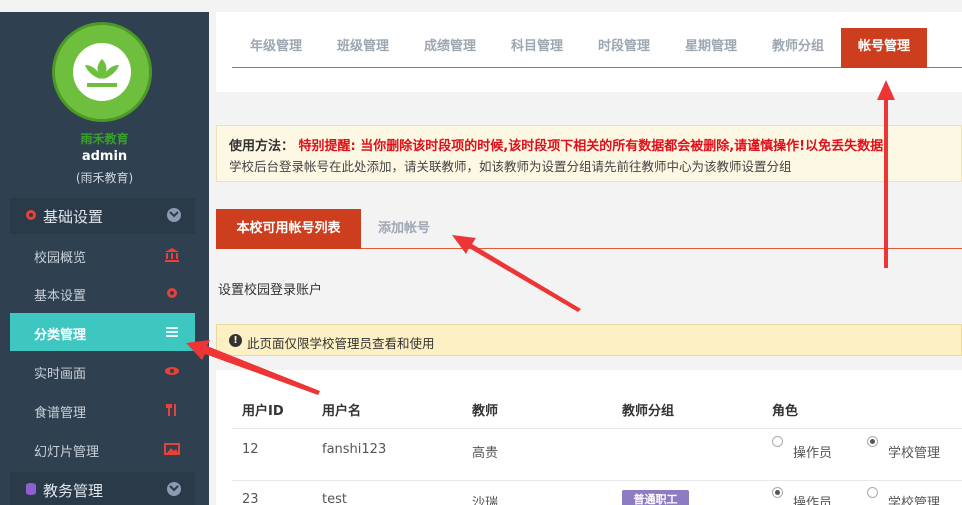 The width and height of the screenshot is (962, 505). I want to click on nav-section-basic-settings: 基础设置, so click(102, 216).